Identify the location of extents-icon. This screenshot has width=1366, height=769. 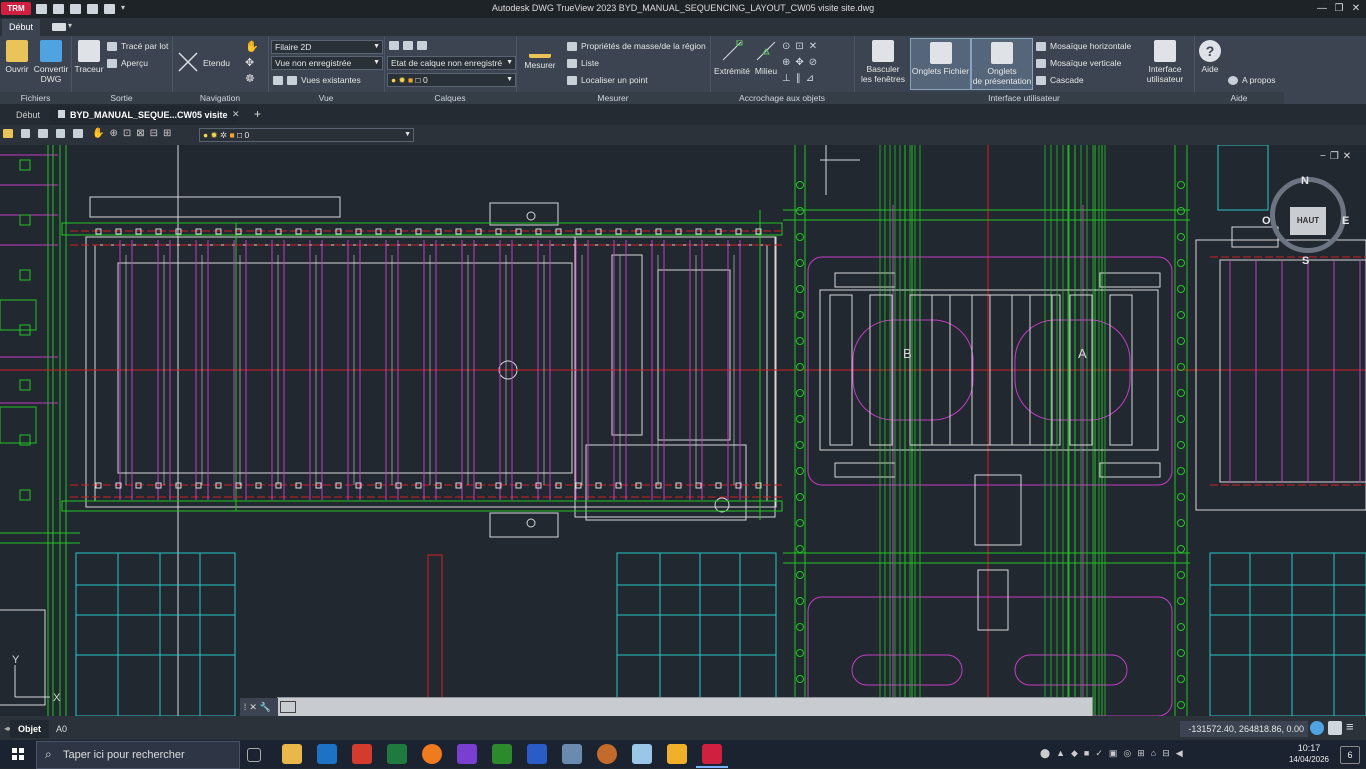
(188, 62).